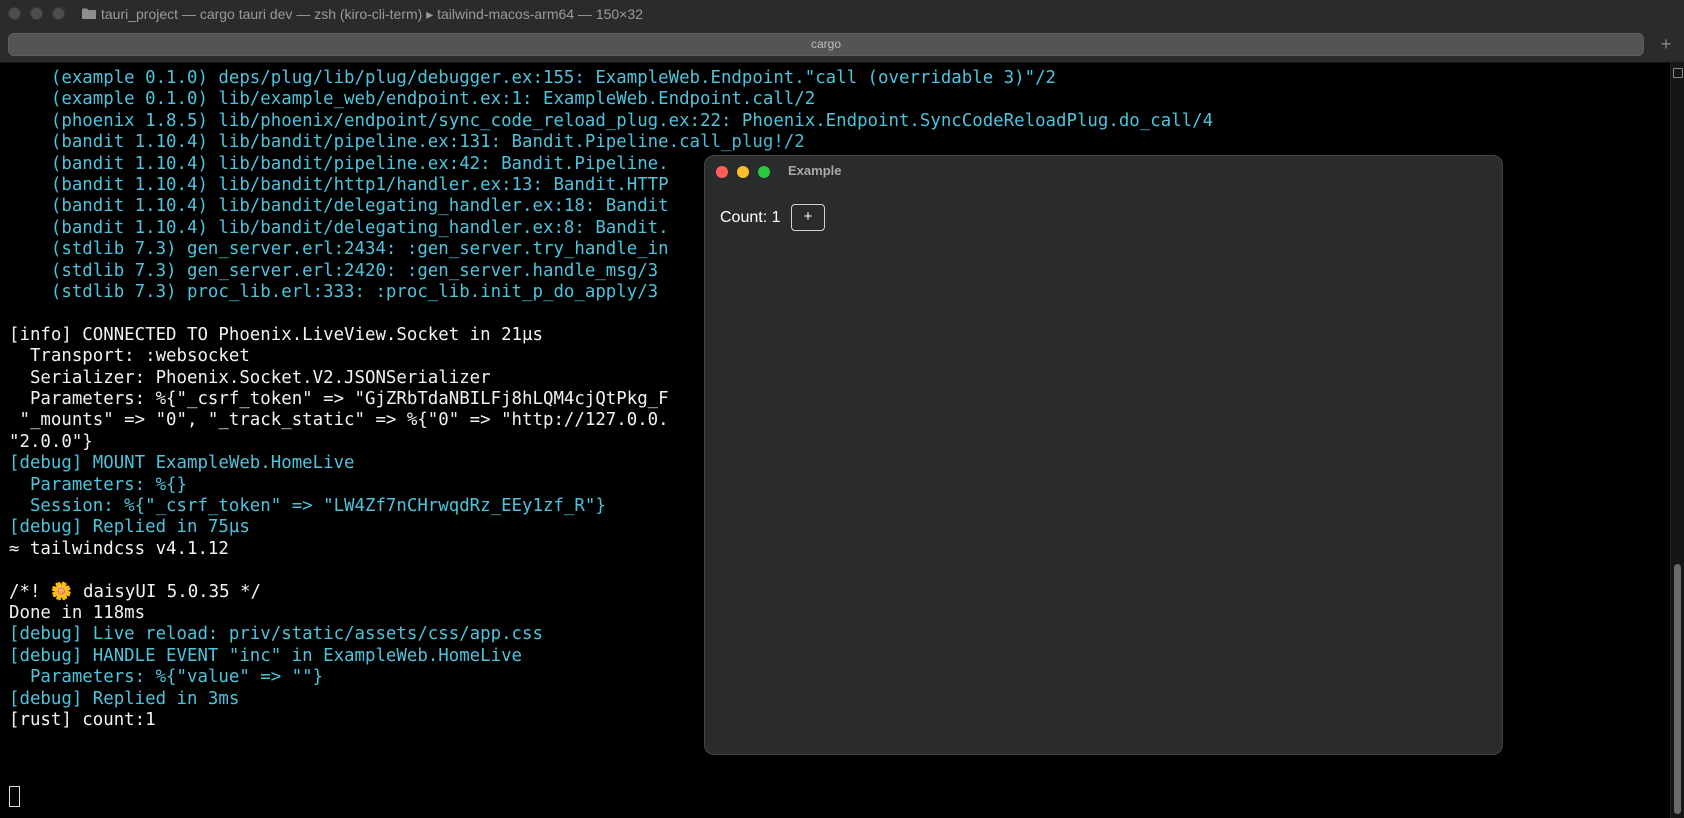 The height and width of the screenshot is (818, 1684). What do you see at coordinates (750, 217) in the screenshot?
I see `count-label: Count: 1` at bounding box center [750, 217].